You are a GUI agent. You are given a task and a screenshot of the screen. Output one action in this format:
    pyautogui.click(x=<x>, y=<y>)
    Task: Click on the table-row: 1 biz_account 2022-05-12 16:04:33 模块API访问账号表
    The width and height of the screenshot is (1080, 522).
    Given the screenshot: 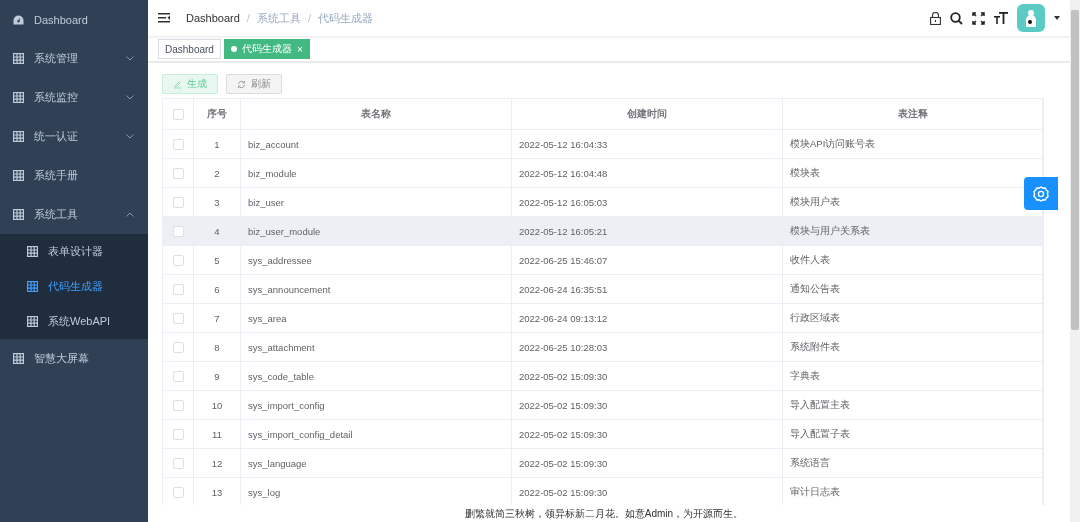 What is the action you would take?
    pyautogui.click(x=603, y=144)
    